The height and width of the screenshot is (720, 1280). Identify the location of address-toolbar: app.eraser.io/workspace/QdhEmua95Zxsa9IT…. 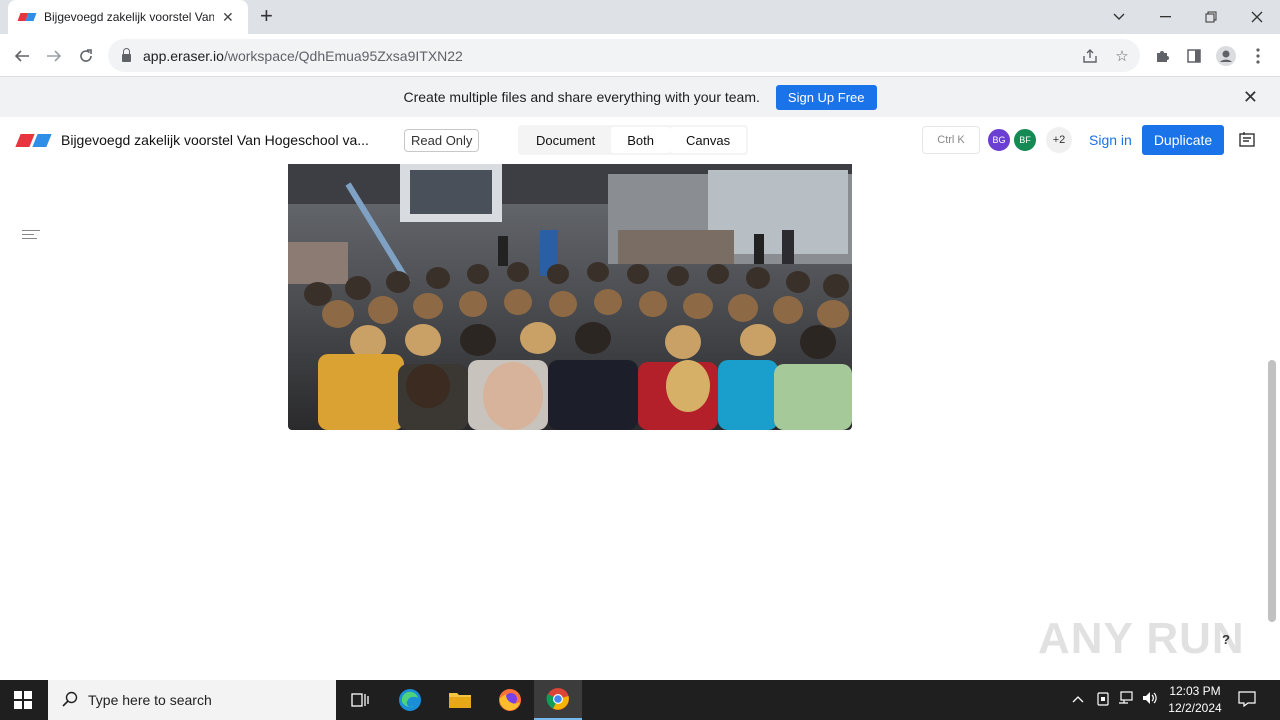
(640, 55).